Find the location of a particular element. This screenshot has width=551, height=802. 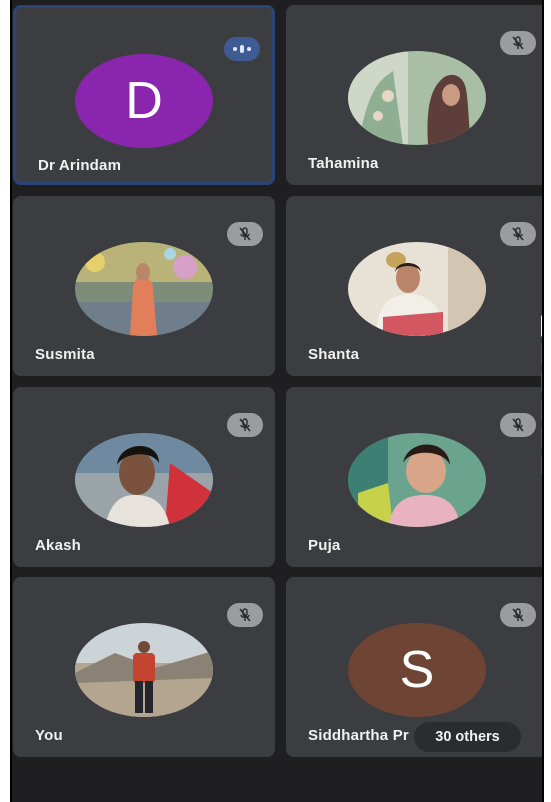

participant-tile-susmita: Susmita is located at coordinates (144, 286).